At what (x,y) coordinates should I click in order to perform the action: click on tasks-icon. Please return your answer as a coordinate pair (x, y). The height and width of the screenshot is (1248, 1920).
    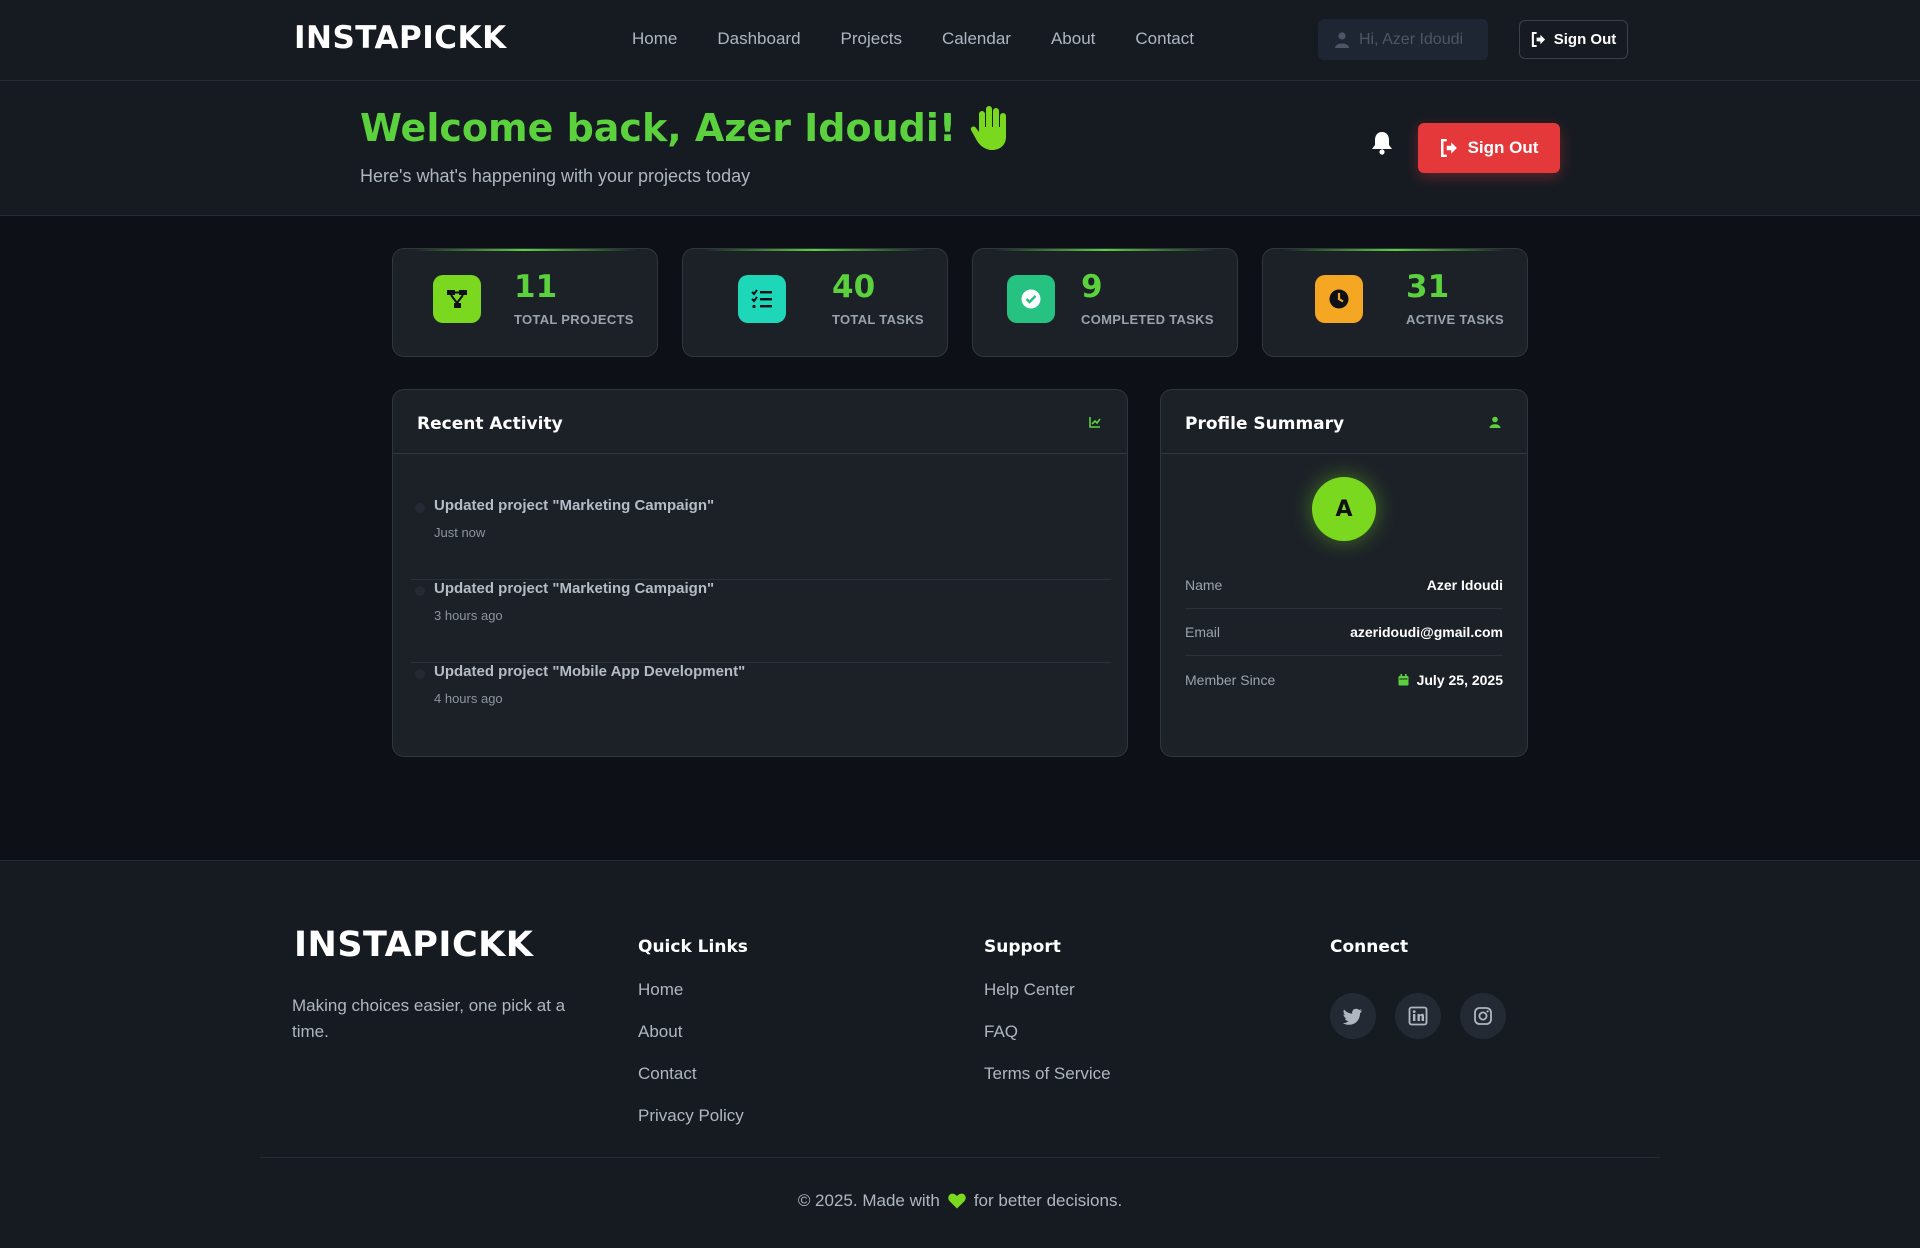
    Looking at the image, I should click on (762, 299).